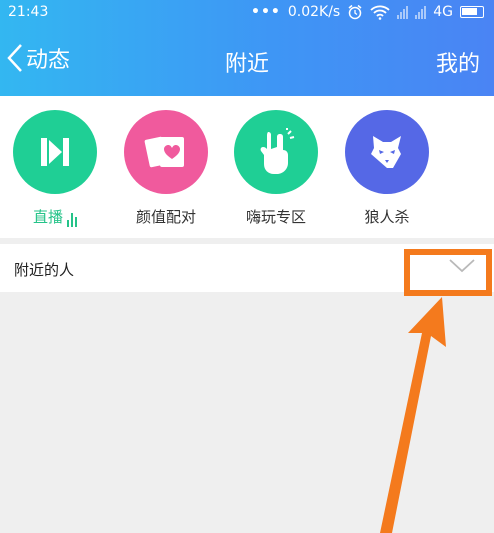 The image size is (494, 533). Describe the element at coordinates (314, 12) in the screenshot. I see `network-speed: 0.02K/s` at that location.